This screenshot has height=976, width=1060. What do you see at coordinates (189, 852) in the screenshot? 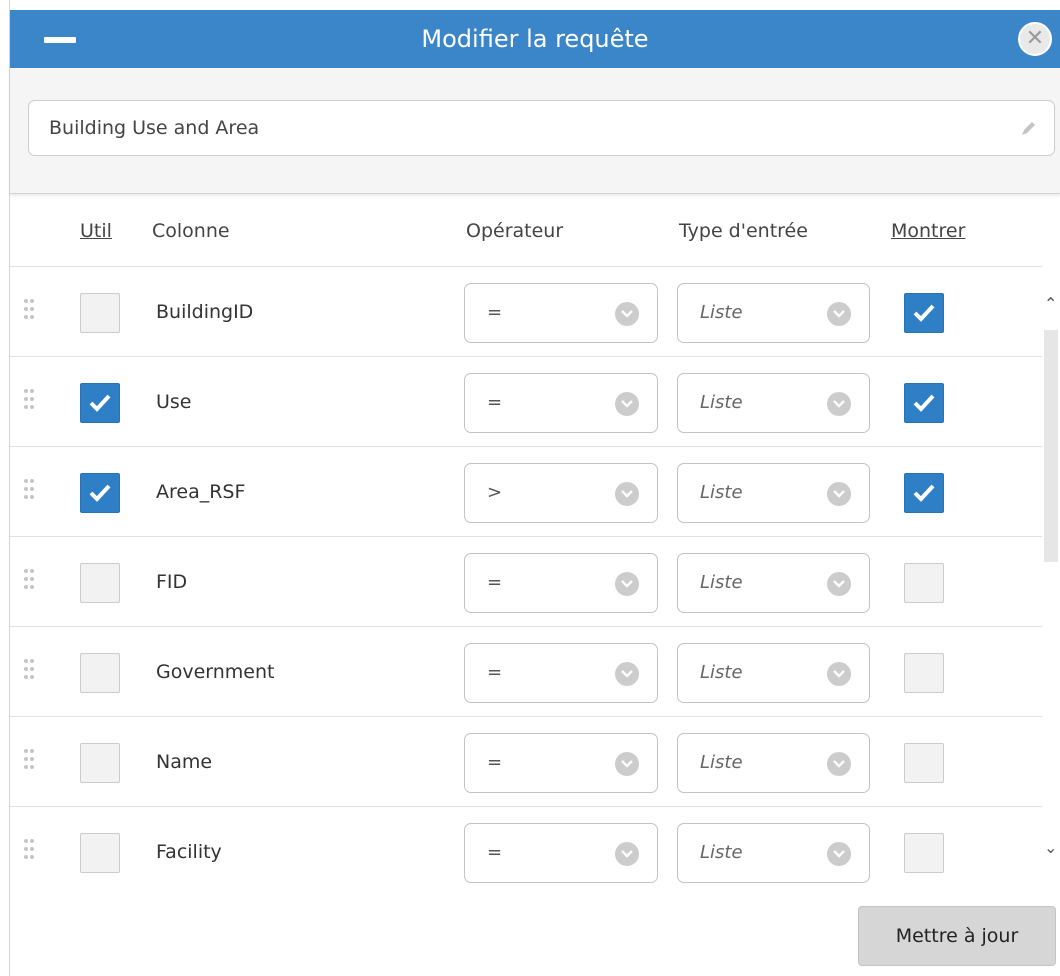
I see `column-name: Facility` at bounding box center [189, 852].